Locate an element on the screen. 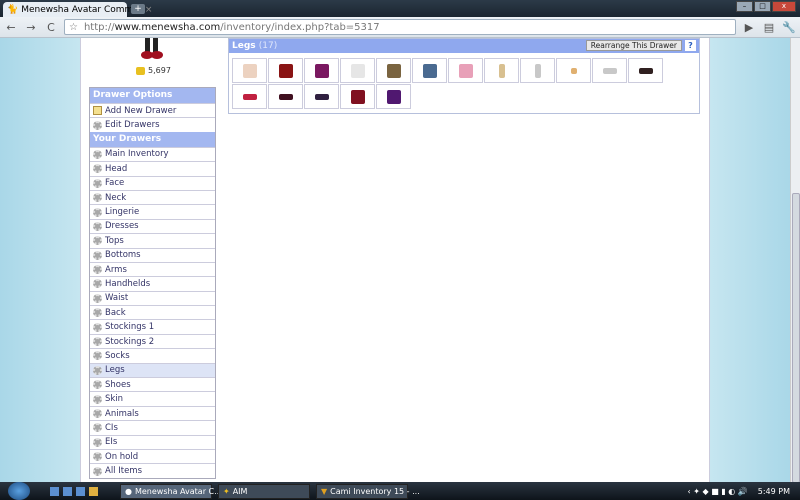 The height and width of the screenshot is (500, 800). item-count: (17) is located at coordinates (268, 46).